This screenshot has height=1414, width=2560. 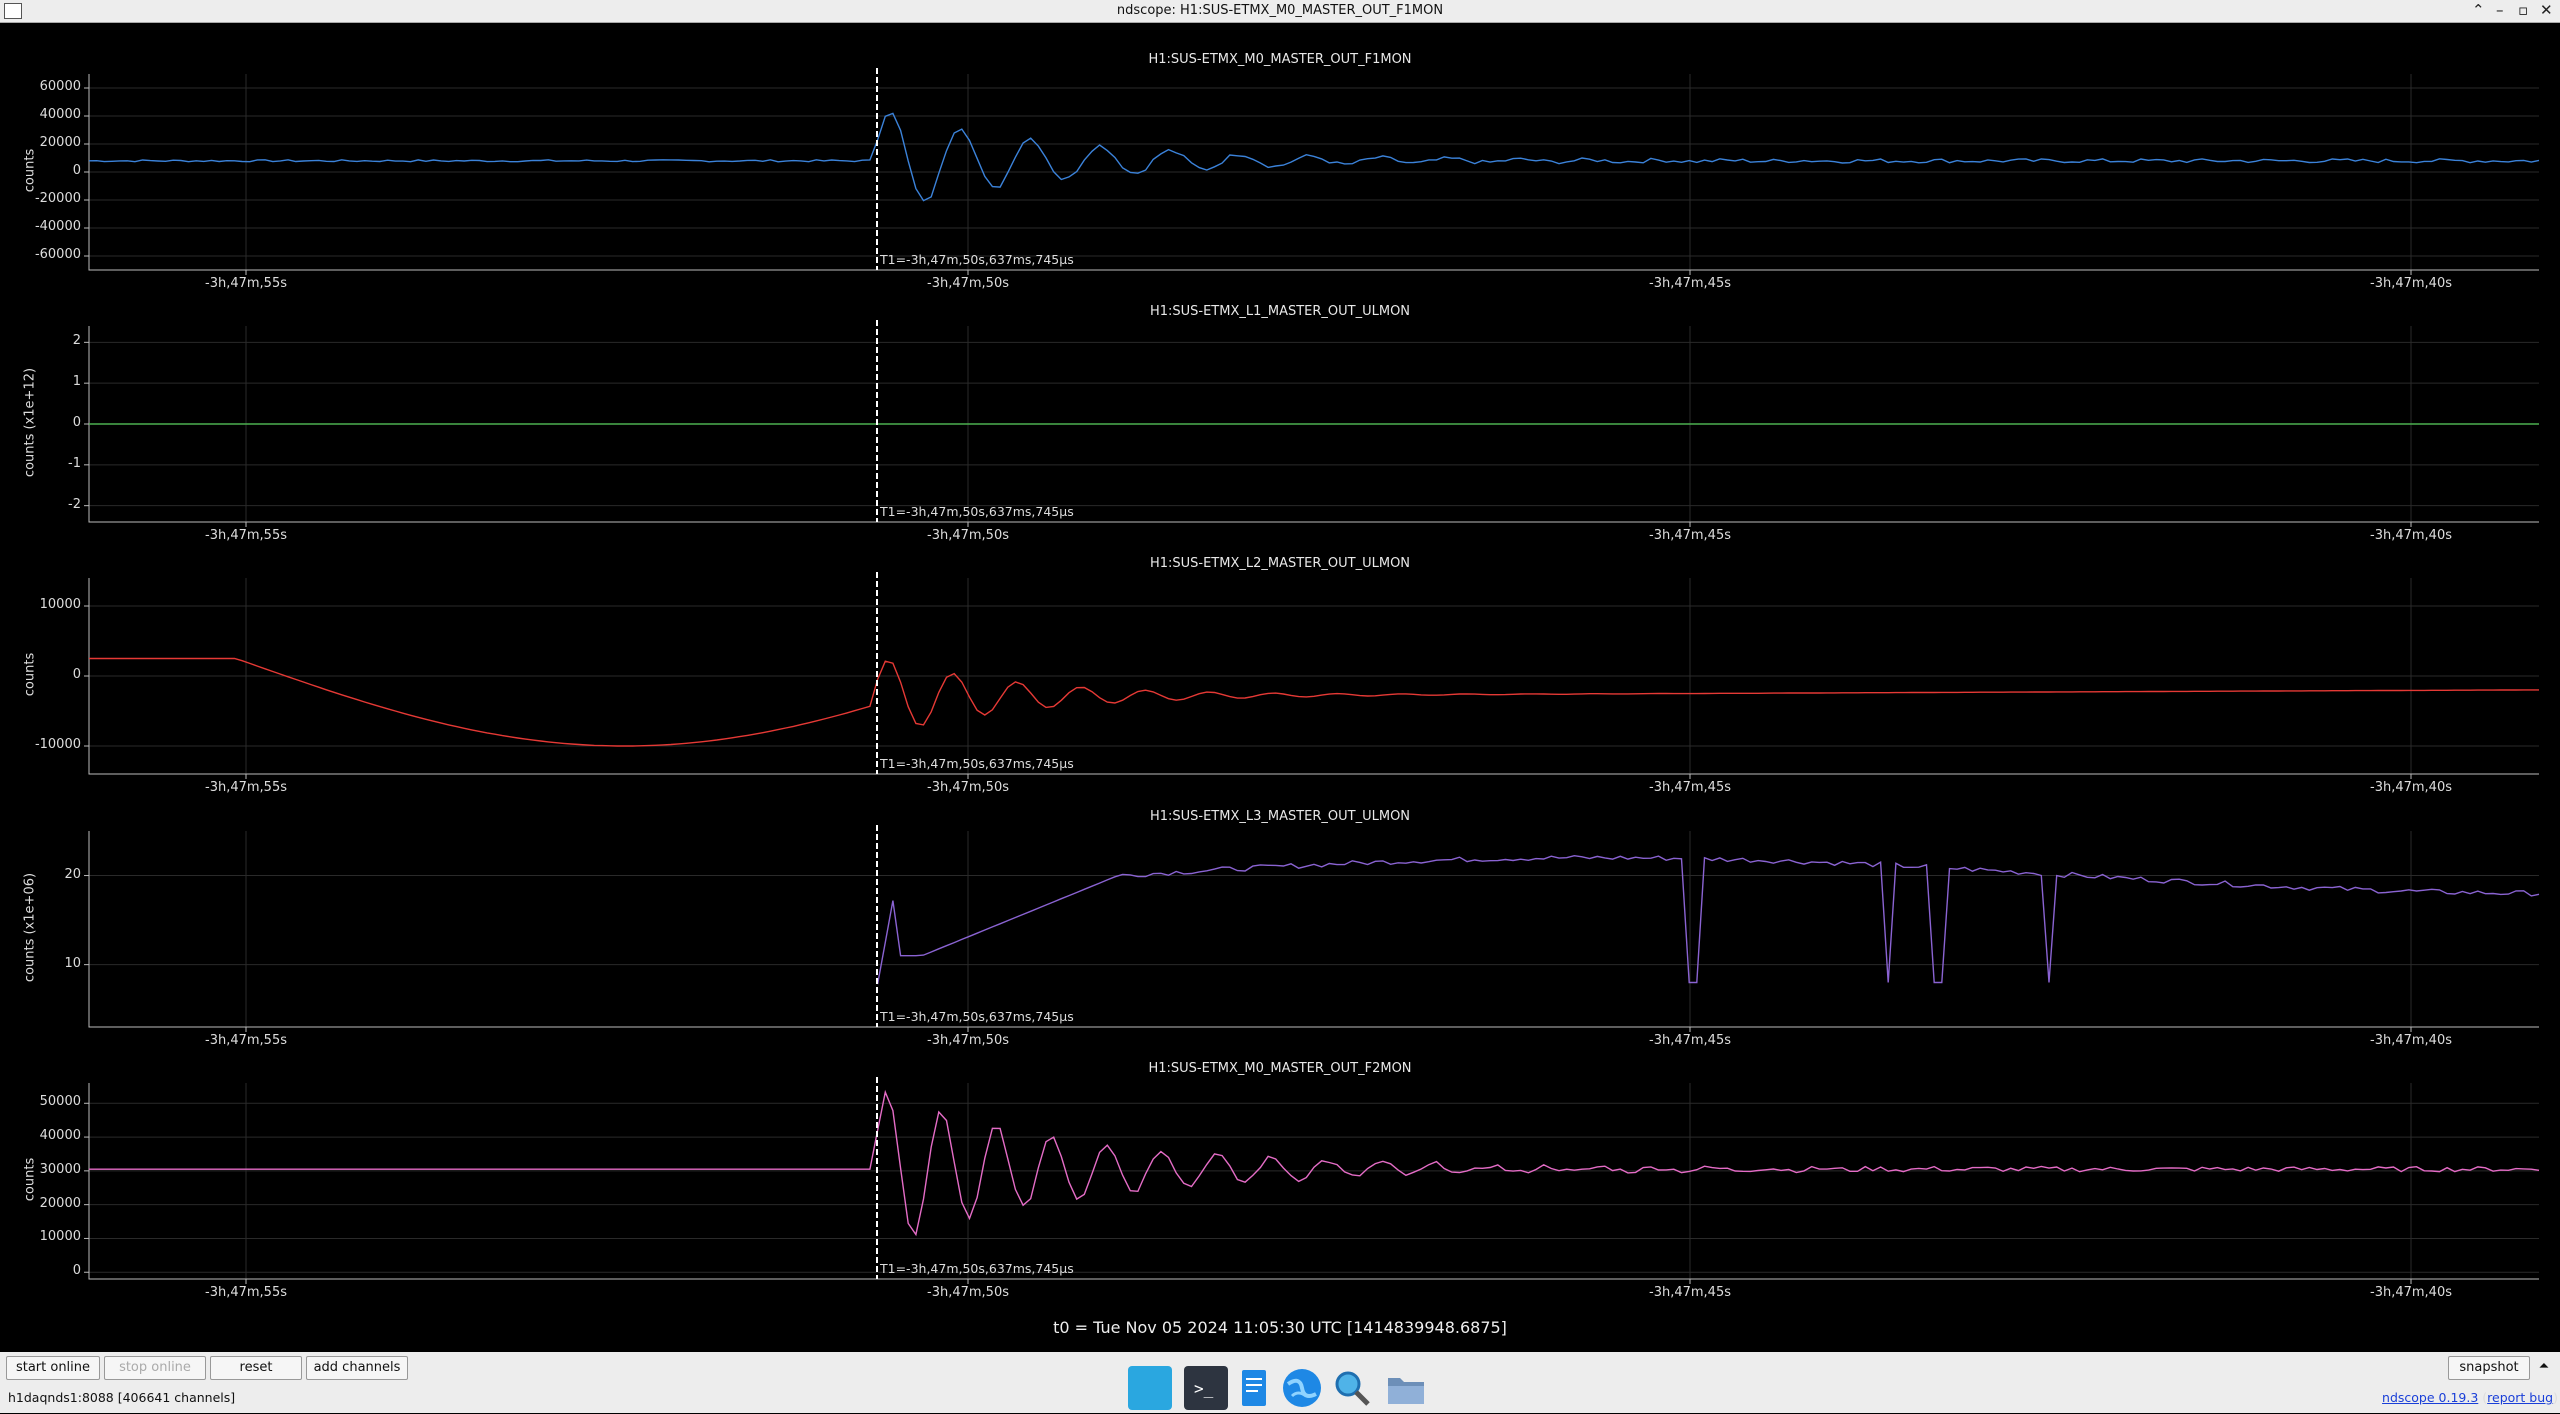 I want to click on report-bug-link: report bug, so click(x=2520, y=1397).